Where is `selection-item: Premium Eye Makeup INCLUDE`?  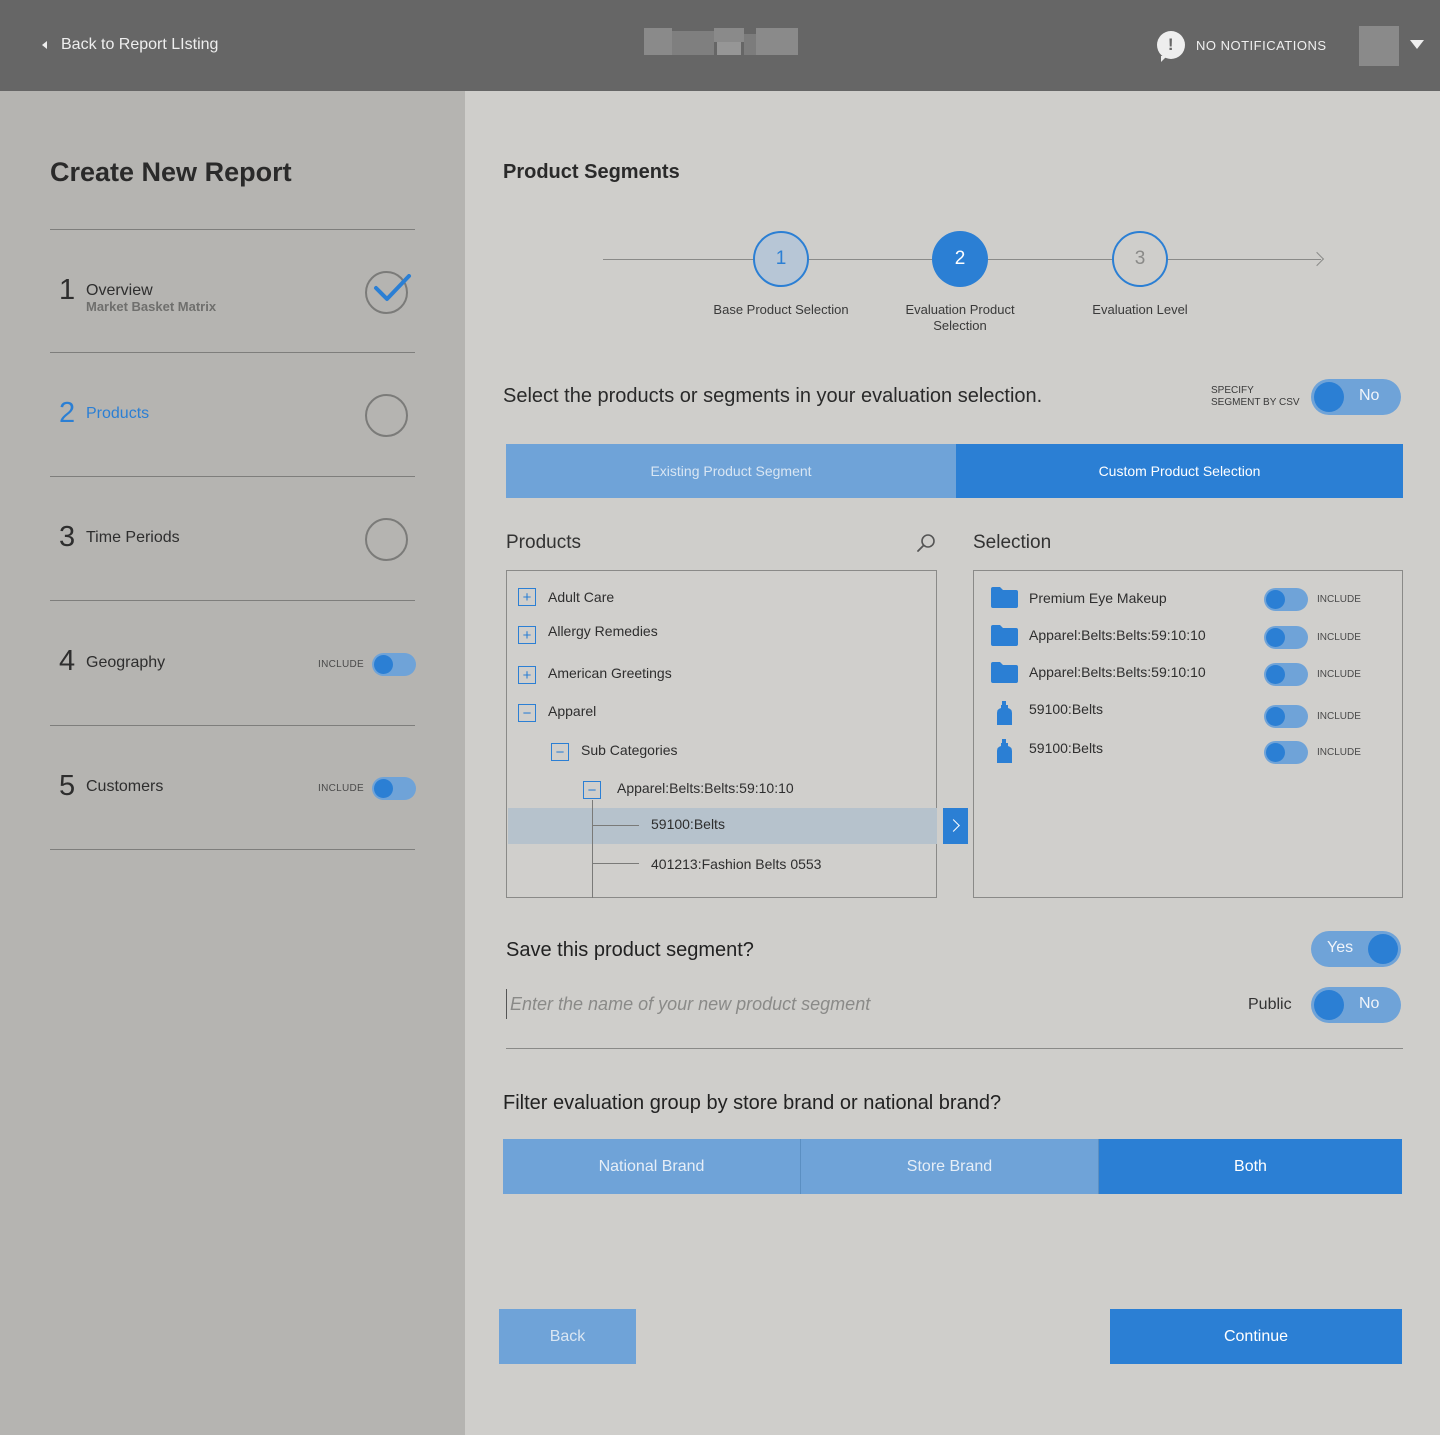
selection-item: Premium Eye Makeup INCLUDE is located at coordinates (1191, 599).